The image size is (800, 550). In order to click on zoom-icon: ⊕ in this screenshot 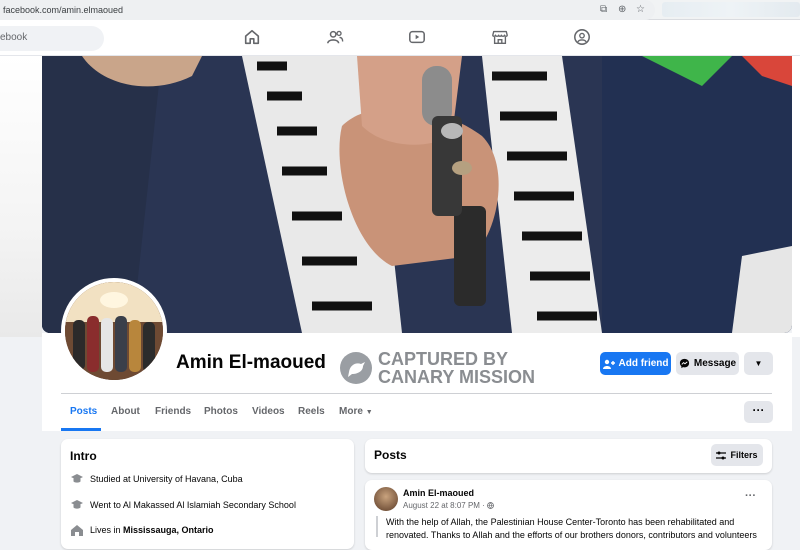, I will do `click(622, 10)`.